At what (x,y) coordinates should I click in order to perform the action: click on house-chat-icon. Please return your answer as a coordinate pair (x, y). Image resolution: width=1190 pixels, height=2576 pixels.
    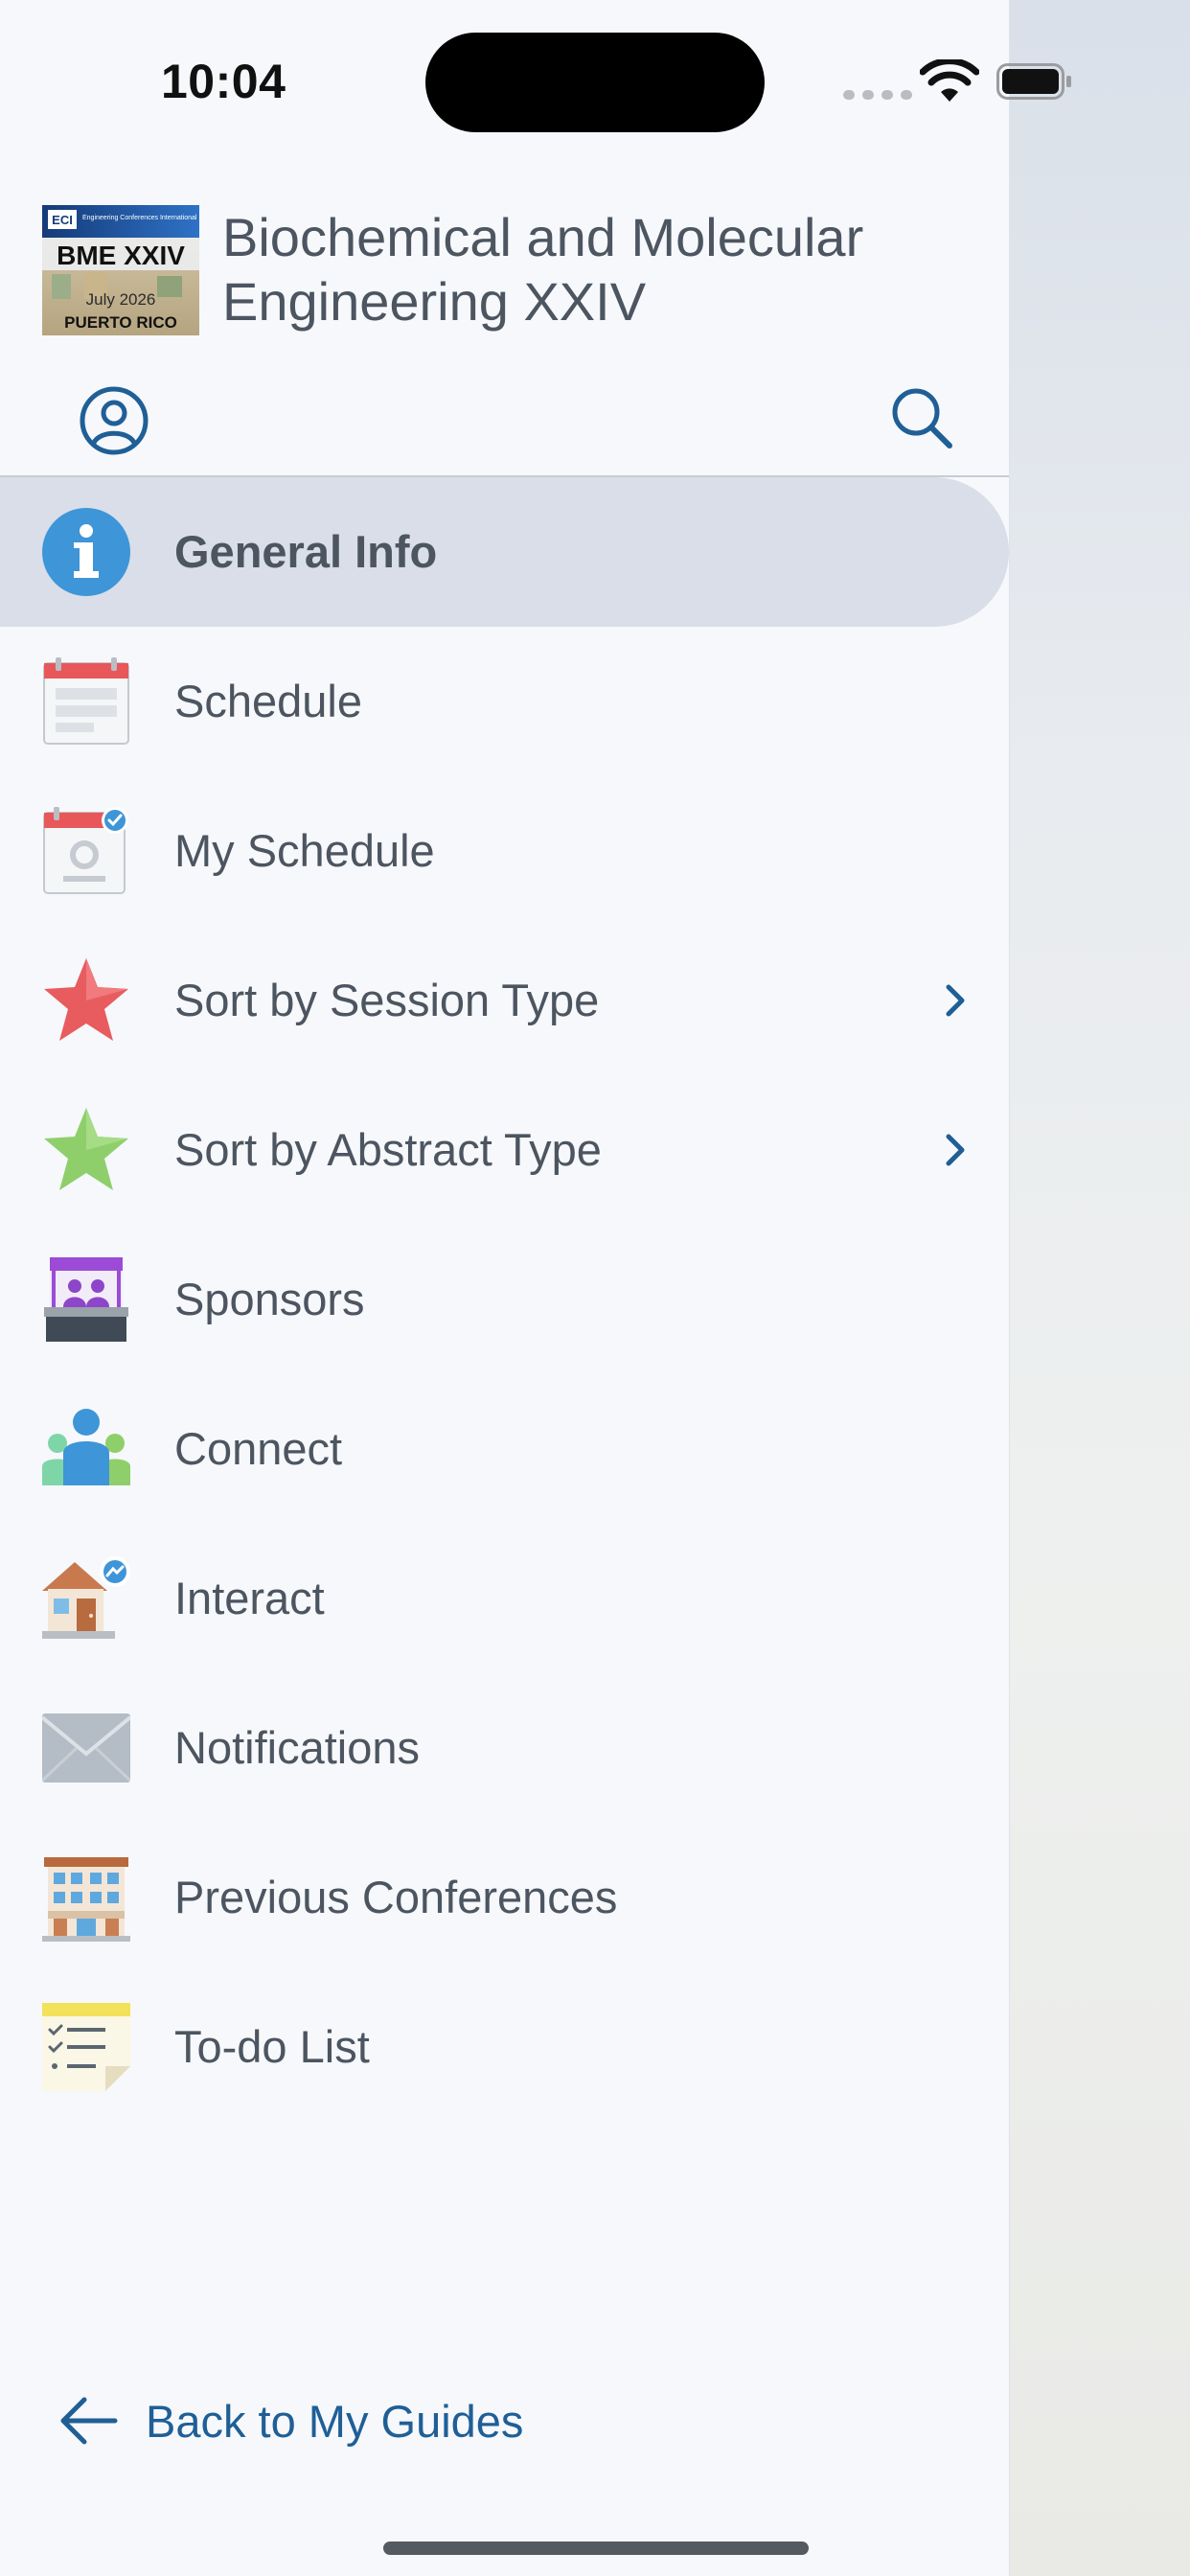
    Looking at the image, I should click on (86, 1598).